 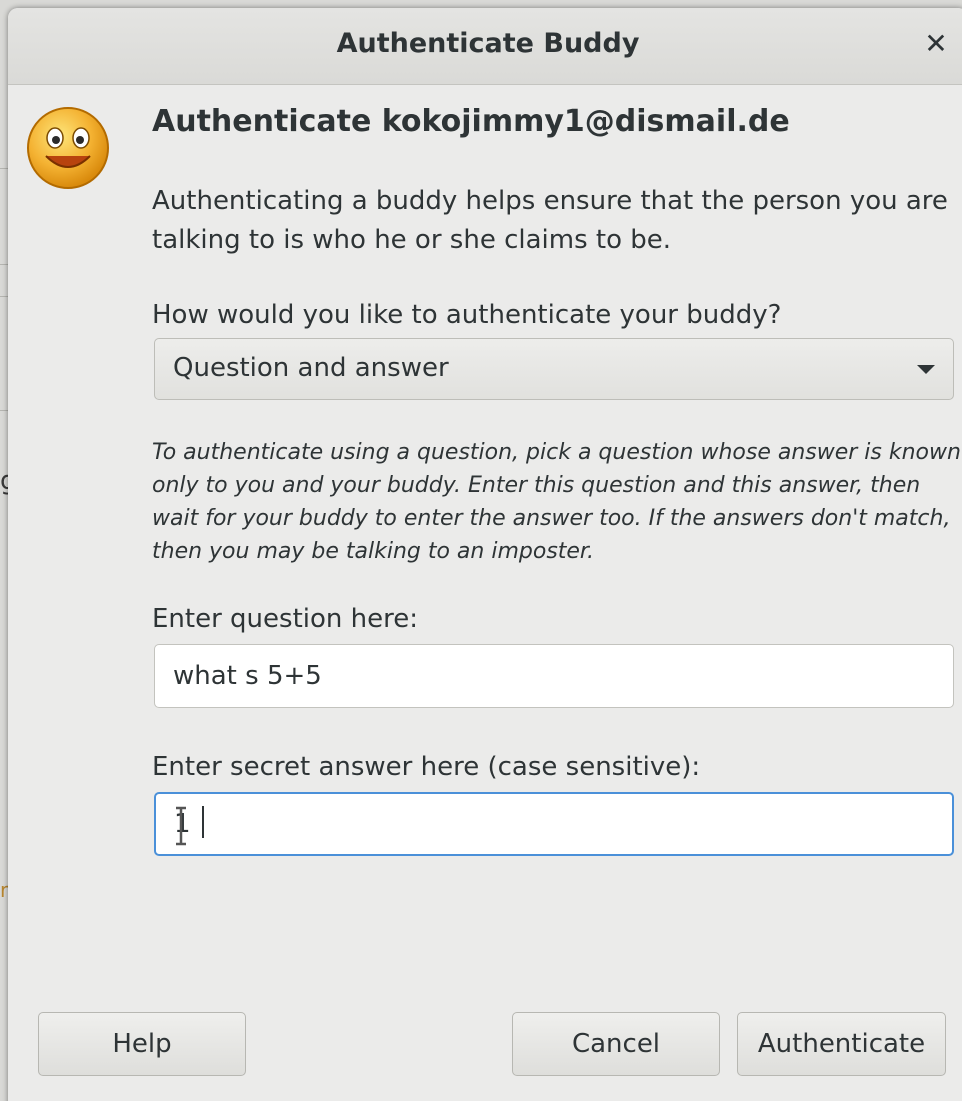 I want to click on question-label: Enter question here:, so click(x=285, y=619).